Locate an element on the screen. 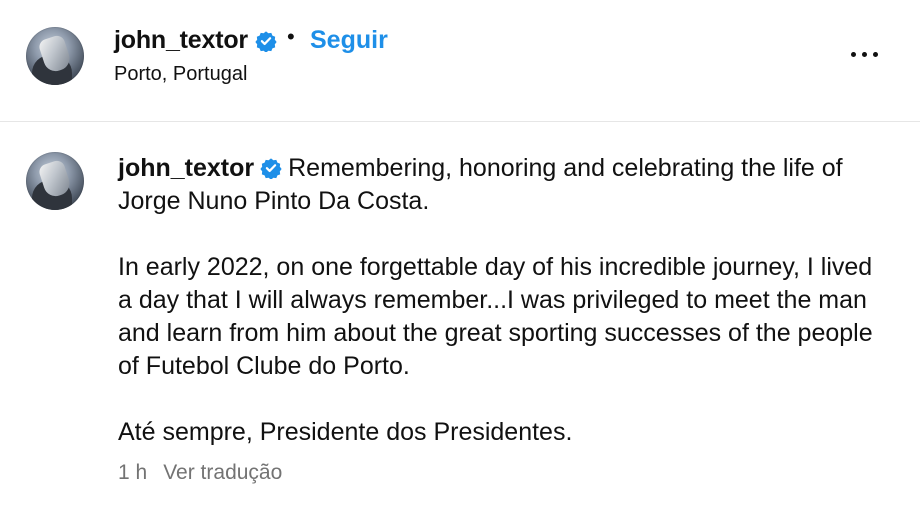 This screenshot has width=920, height=518. caption-paragraph-3: Até sempre, Presidente dos Presidentes. is located at coordinates (345, 432).